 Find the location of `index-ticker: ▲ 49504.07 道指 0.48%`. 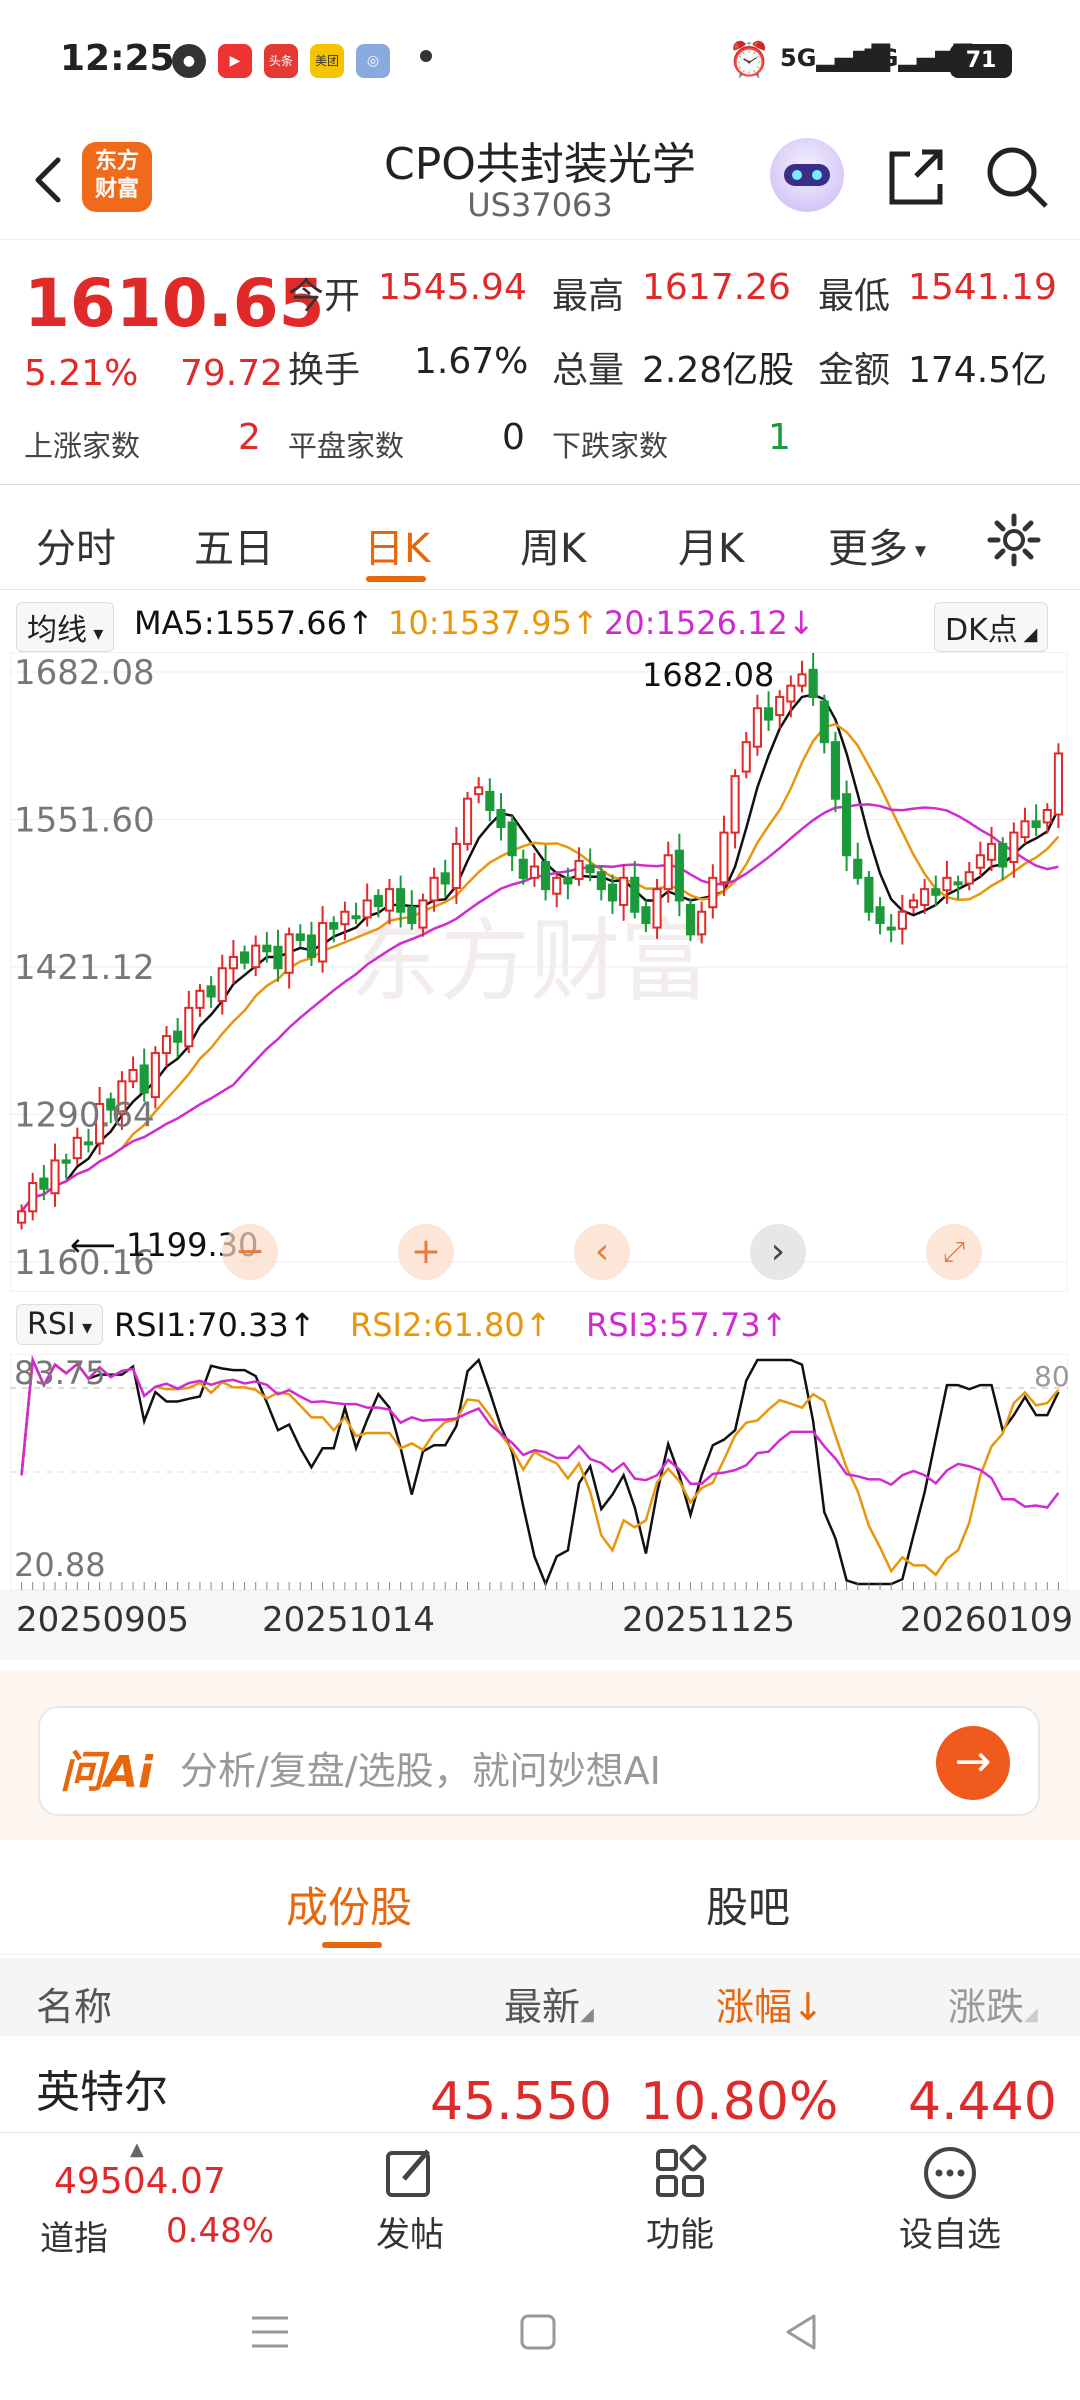

index-ticker: ▲ 49504.07 道指 0.48% is located at coordinates (150, 2202).